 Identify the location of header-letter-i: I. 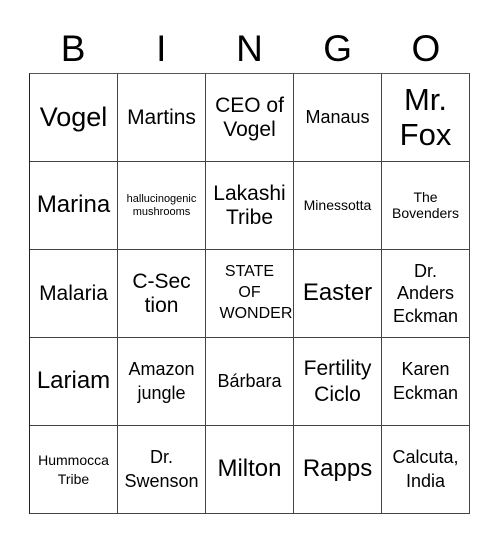
(161, 48).